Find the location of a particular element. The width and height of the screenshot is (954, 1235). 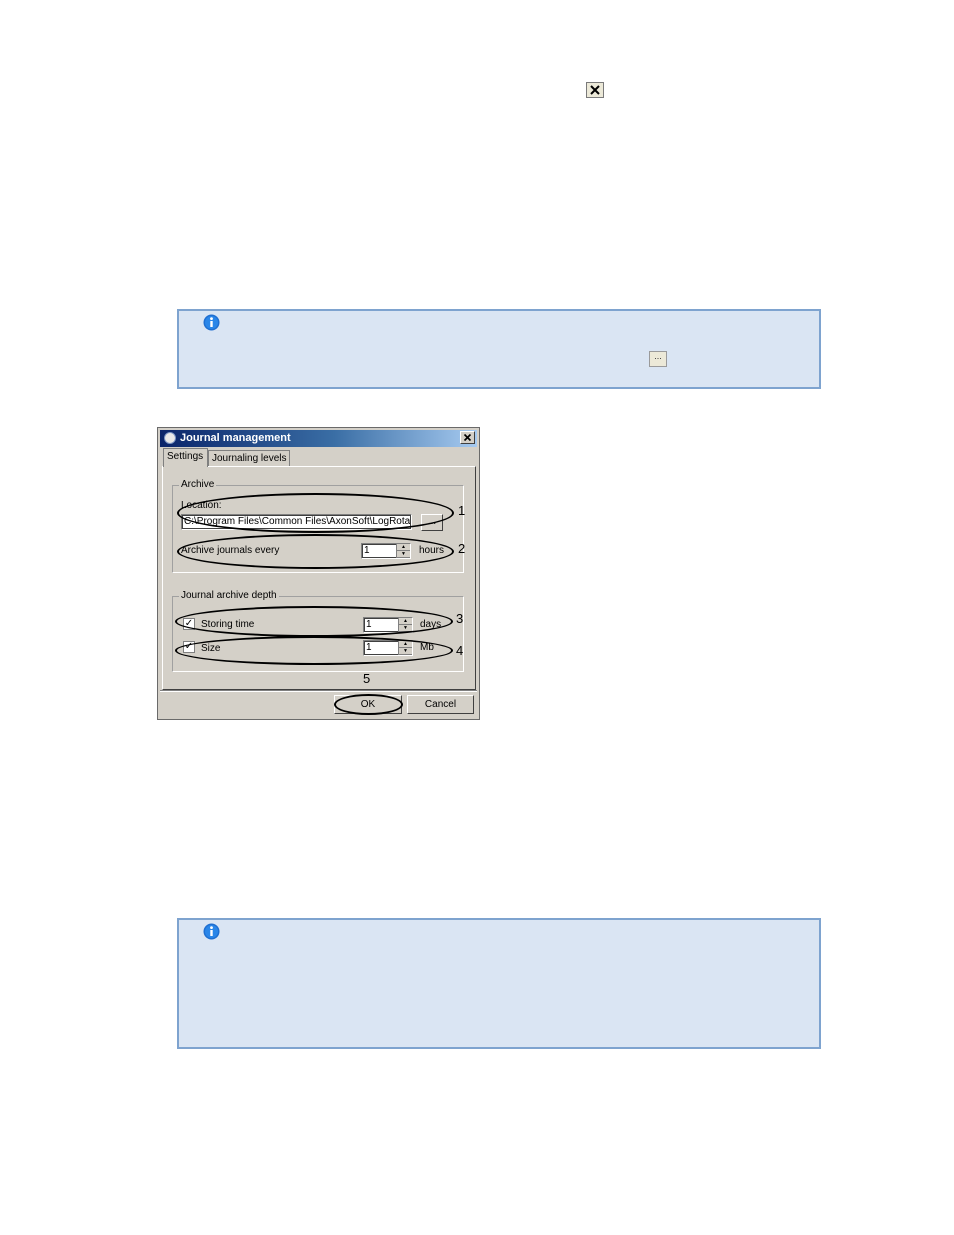

callout-5: 5 is located at coordinates (367, 678).